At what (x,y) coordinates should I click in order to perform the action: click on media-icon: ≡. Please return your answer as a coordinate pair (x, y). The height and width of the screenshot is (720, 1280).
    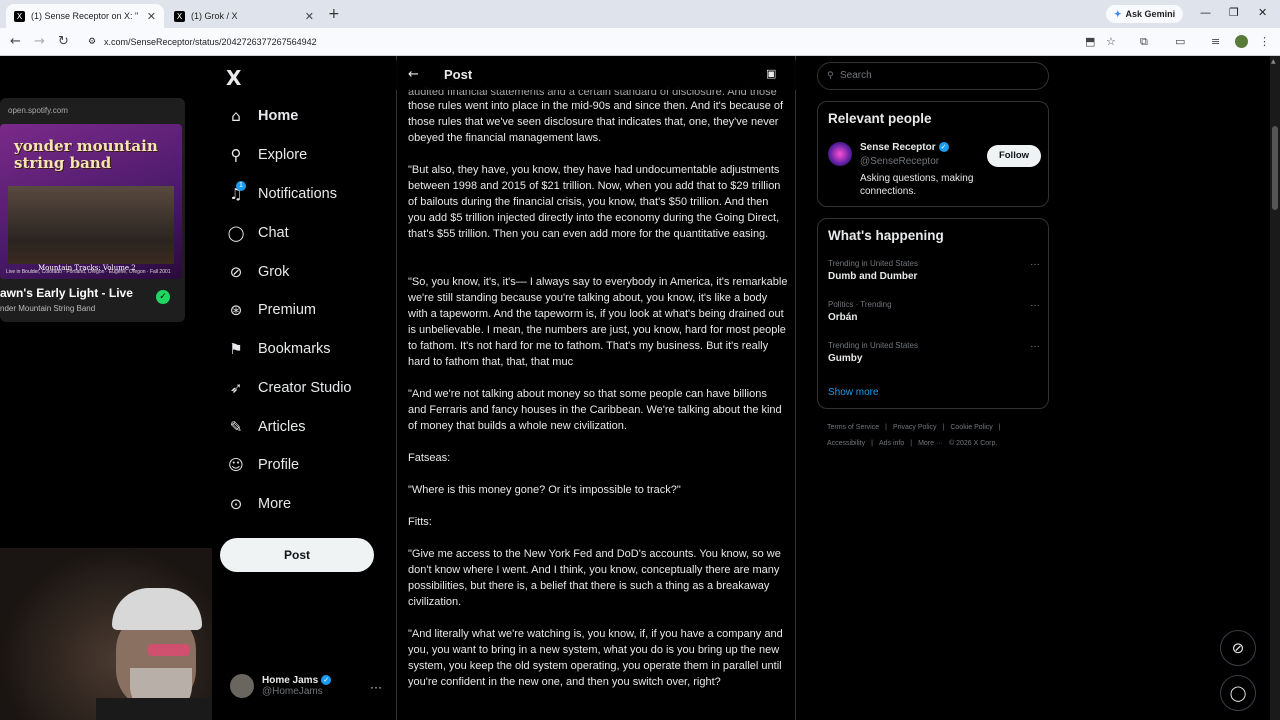
    Looking at the image, I should click on (1215, 41).